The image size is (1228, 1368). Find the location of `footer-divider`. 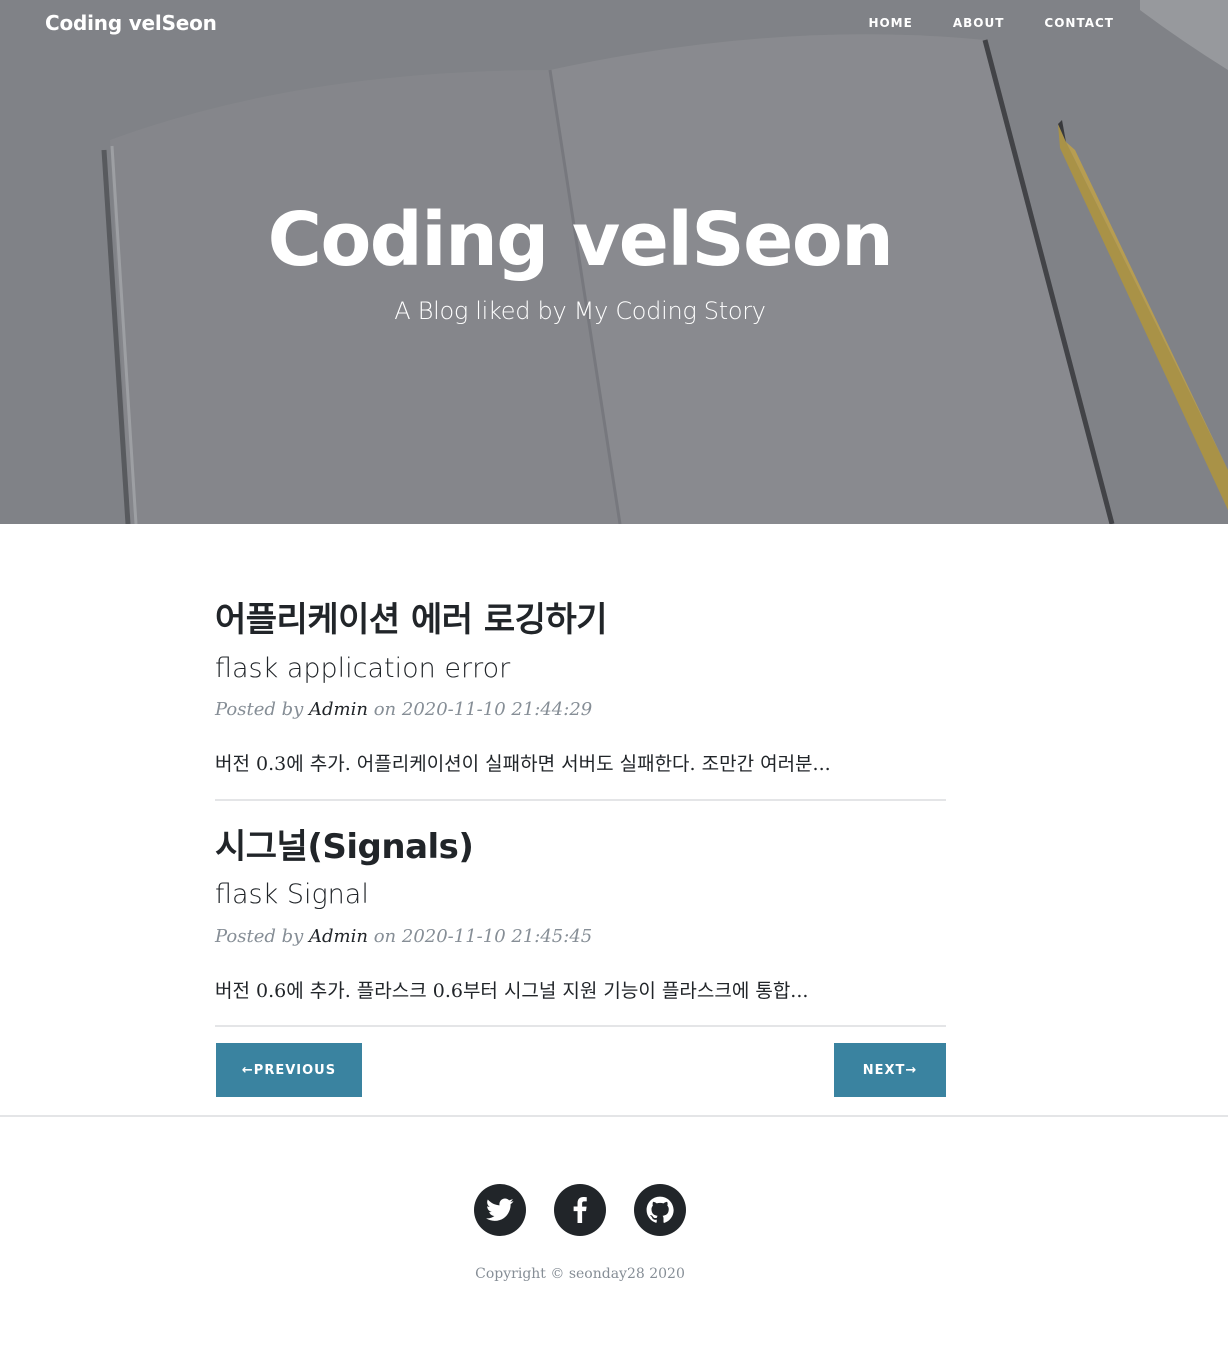

footer-divider is located at coordinates (614, 1116).